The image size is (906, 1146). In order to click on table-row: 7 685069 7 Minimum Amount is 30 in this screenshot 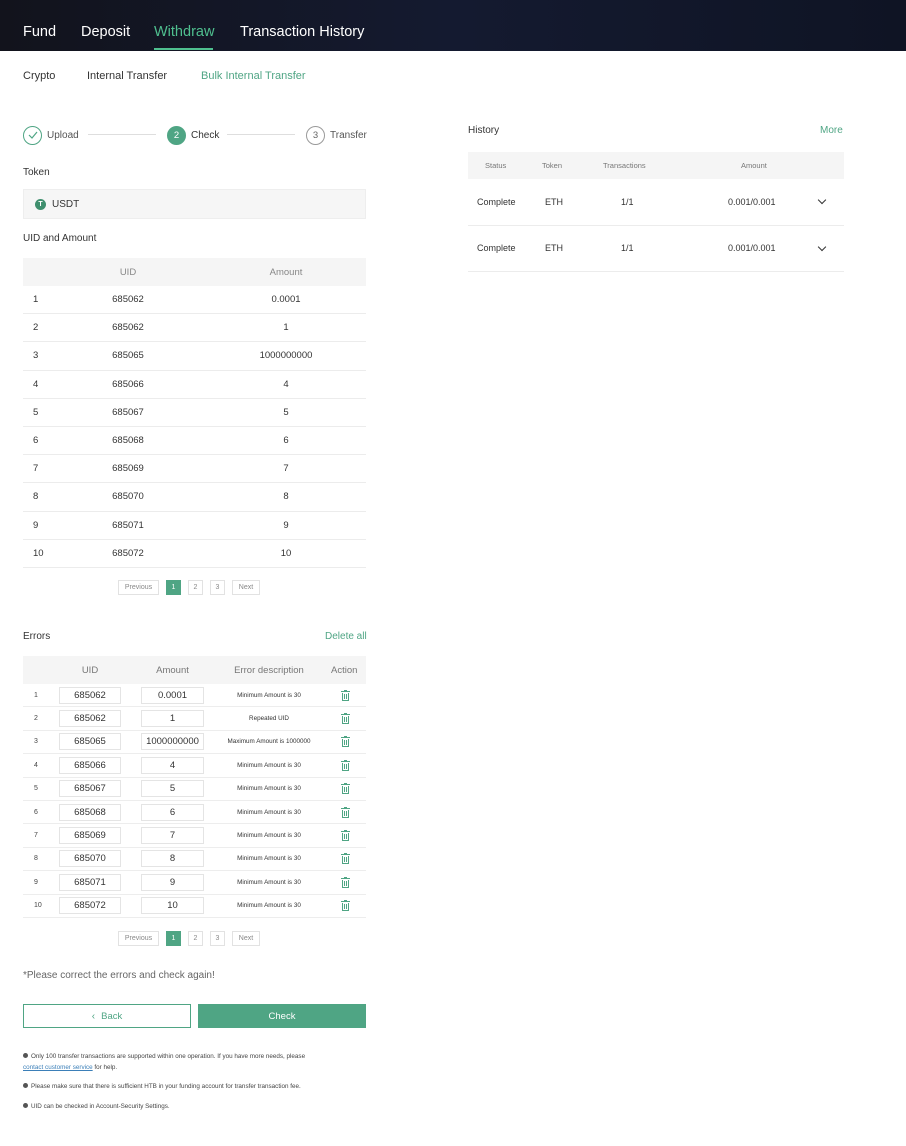, I will do `click(194, 836)`.